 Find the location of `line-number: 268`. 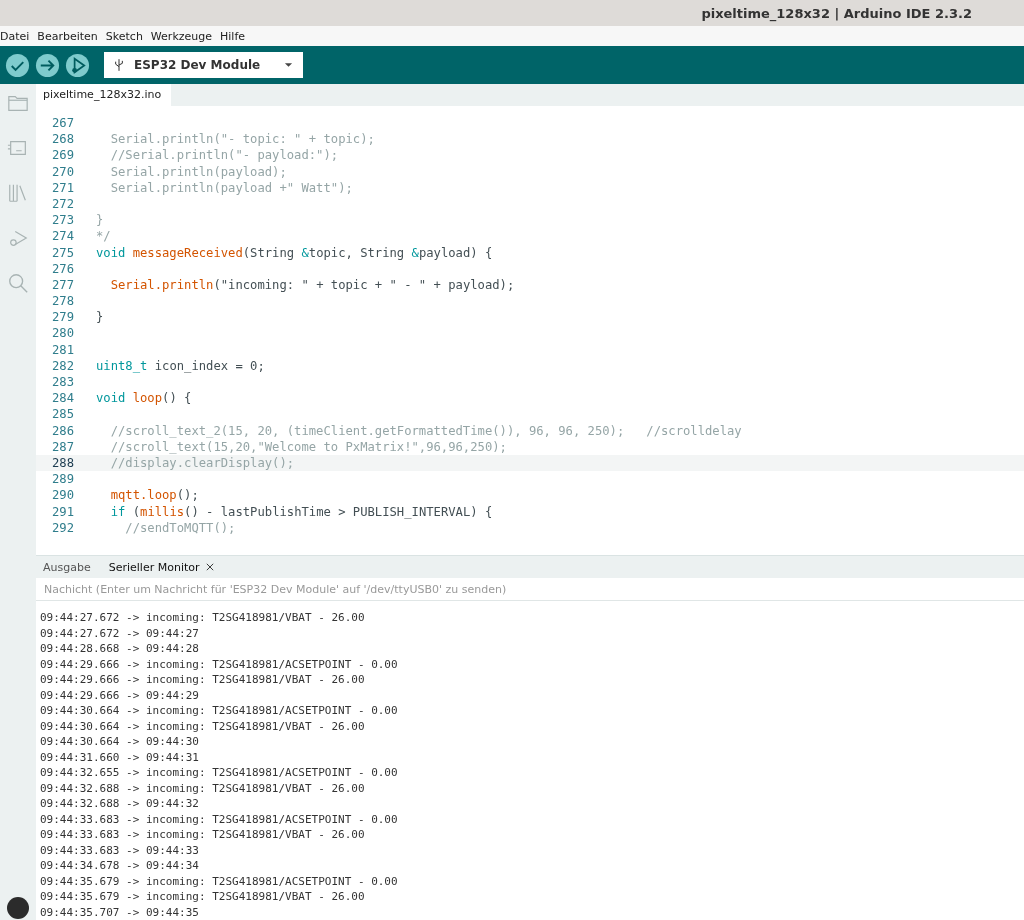

line-number: 268 is located at coordinates (62, 139).